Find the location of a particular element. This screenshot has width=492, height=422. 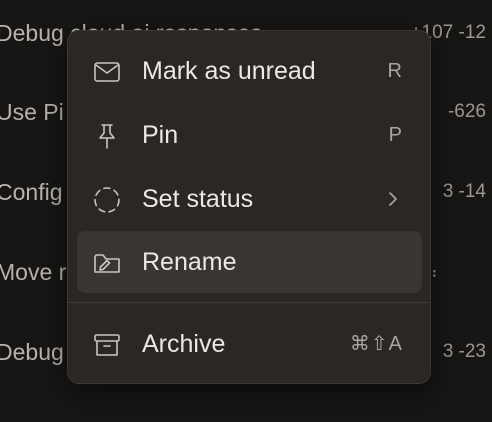

list-item-title: Use Pi is located at coordinates (32, 112).